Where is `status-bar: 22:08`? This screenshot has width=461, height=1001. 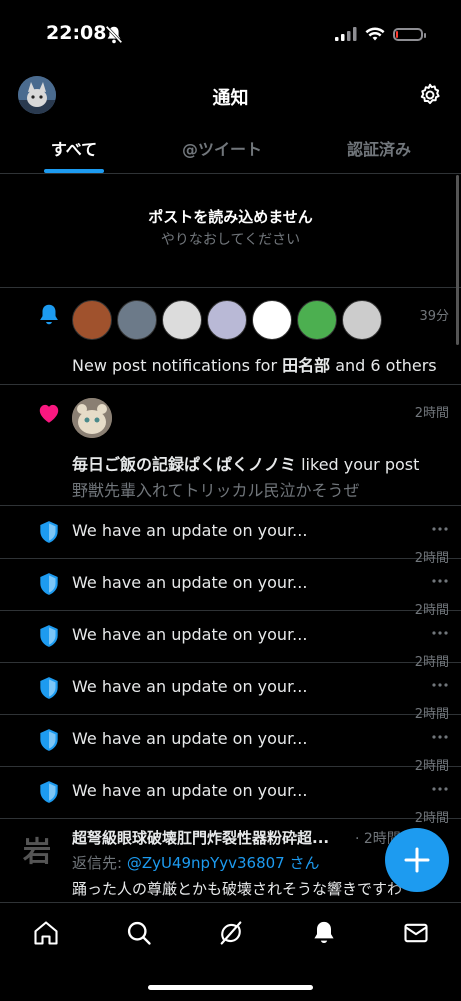 status-bar: 22:08 is located at coordinates (230, 33).